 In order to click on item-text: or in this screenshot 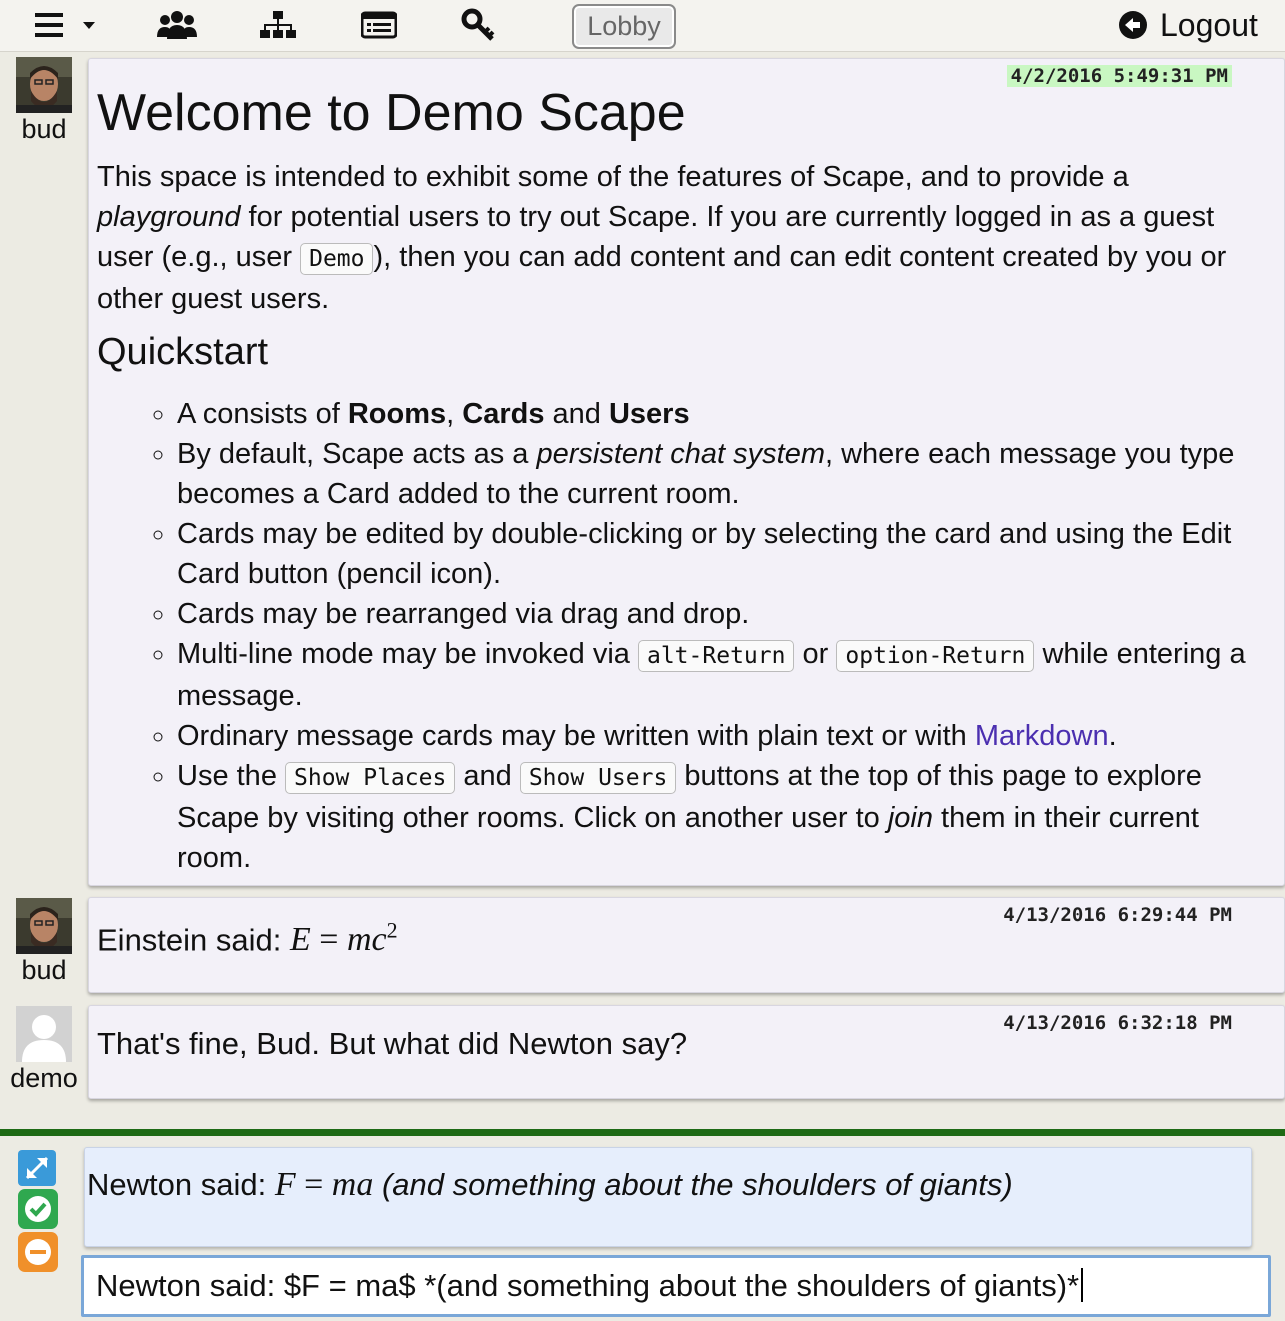, I will do `click(815, 654)`.